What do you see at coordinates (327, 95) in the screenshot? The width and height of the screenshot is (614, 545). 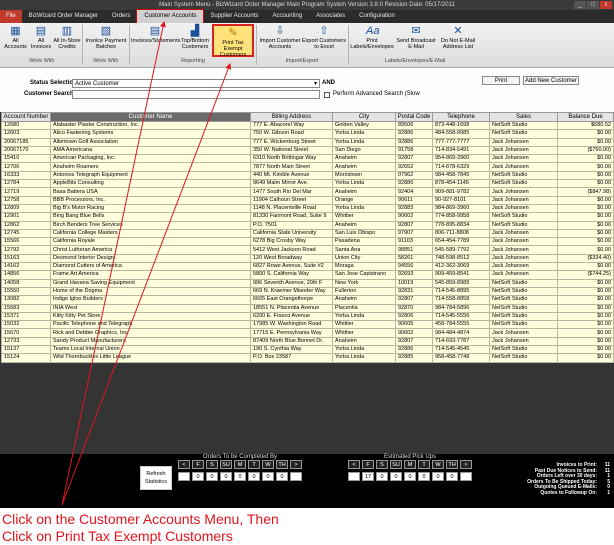 I see `advanced-search-checkbox` at bounding box center [327, 95].